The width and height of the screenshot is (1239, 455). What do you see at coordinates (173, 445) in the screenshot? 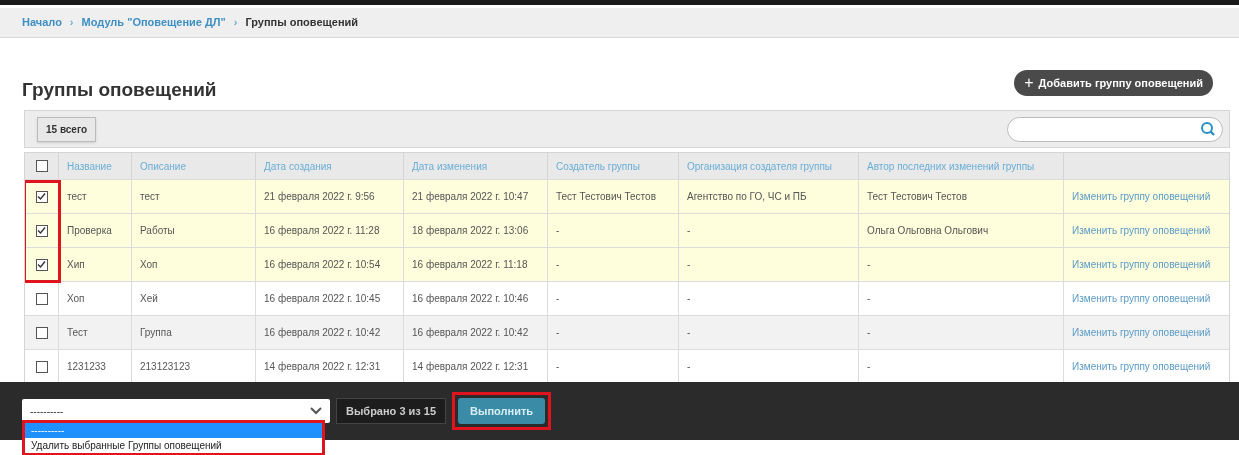
I see `dropdown-option: Удалить выбранные Группы оповещений` at bounding box center [173, 445].